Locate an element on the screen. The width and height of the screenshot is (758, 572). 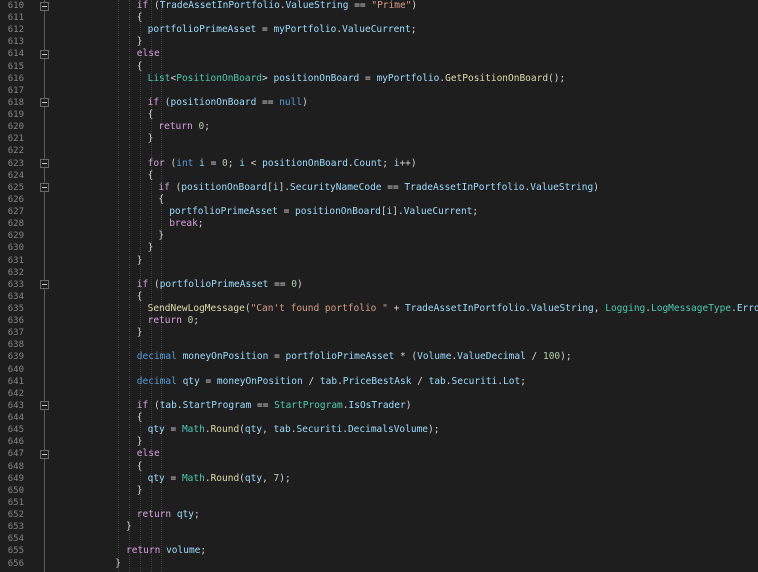
control-keyword-token: if is located at coordinates (153, 102).